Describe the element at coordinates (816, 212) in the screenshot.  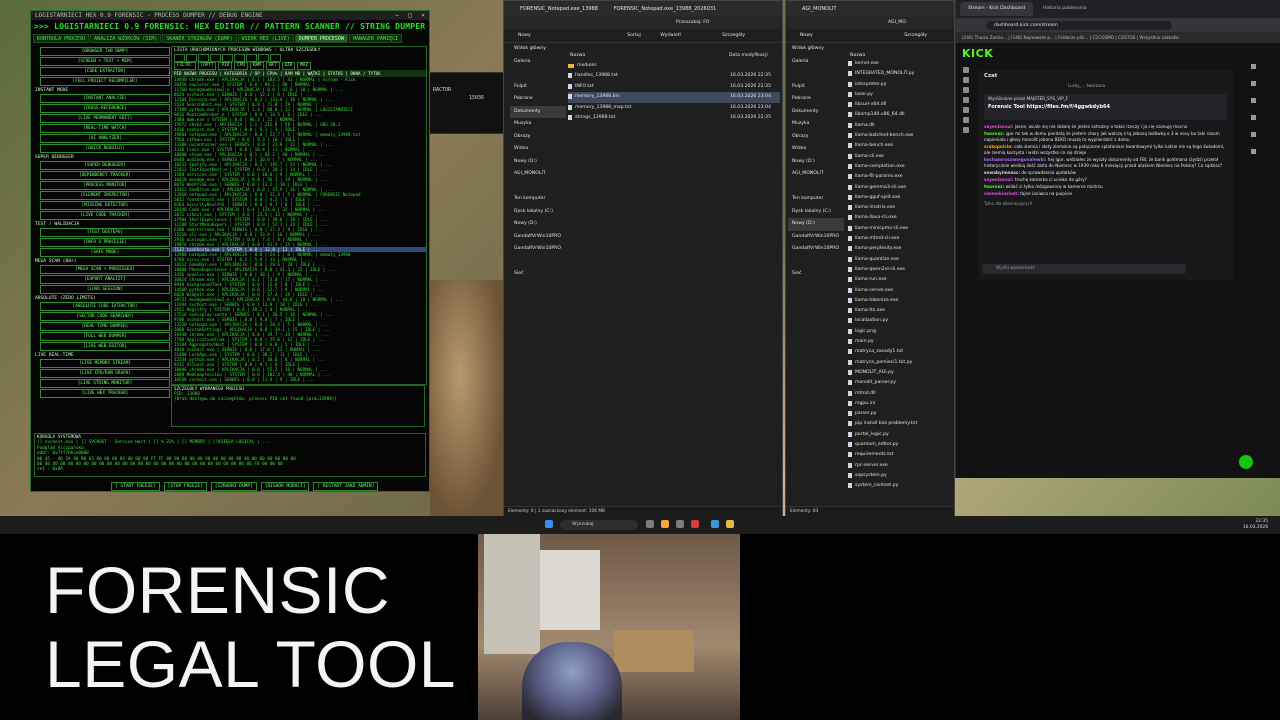
I see `nav-item: Dysk lokalny (C:)` at that location.